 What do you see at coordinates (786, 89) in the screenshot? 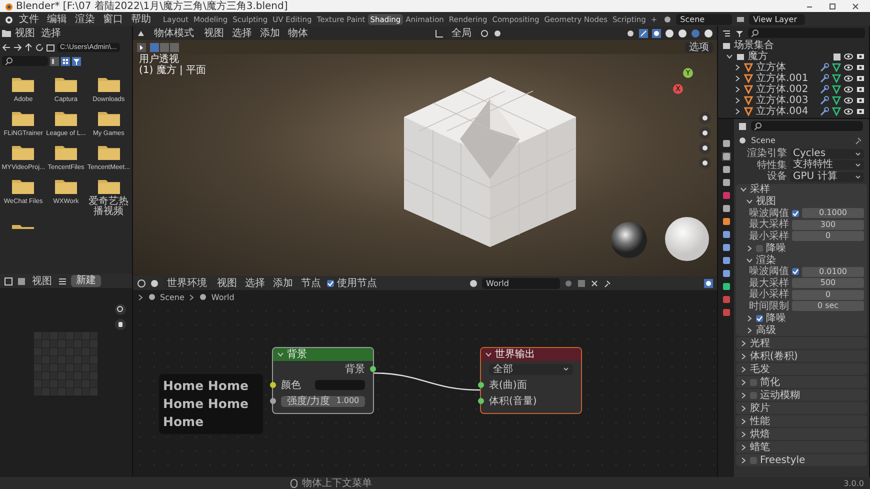
I see `outliner-item: 立方体.002` at bounding box center [786, 89].